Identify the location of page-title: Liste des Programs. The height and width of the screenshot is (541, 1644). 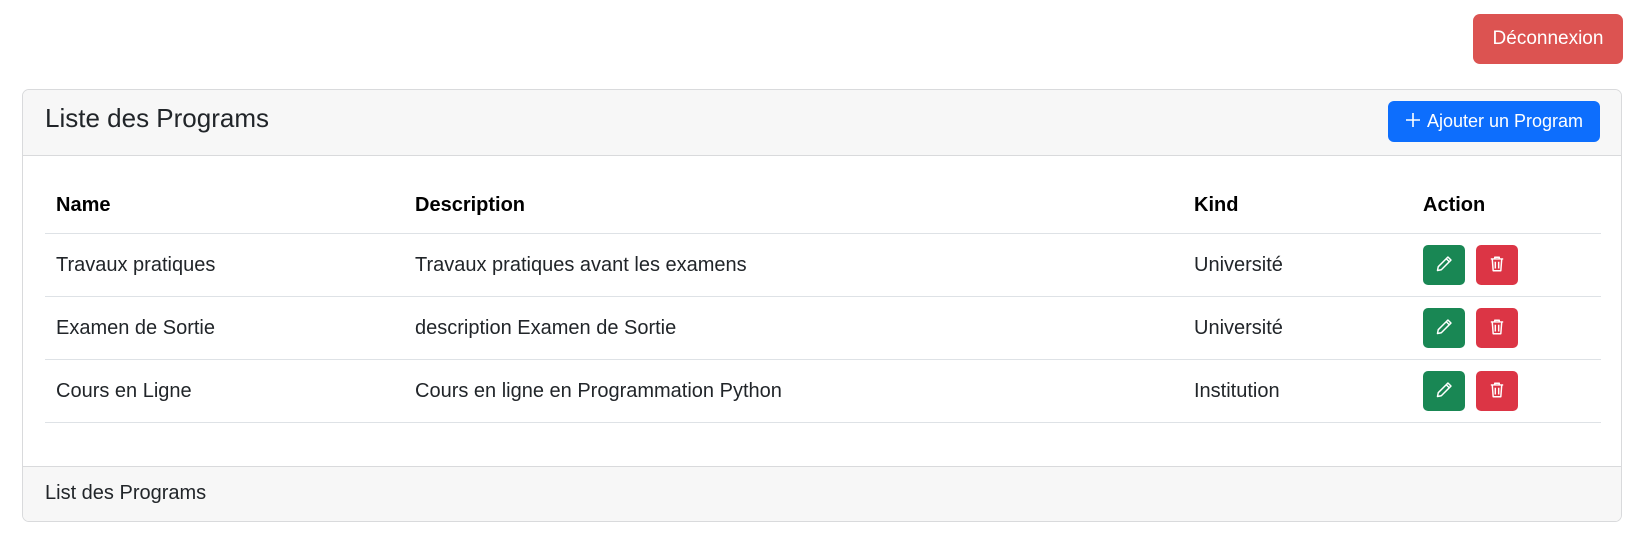
(157, 118).